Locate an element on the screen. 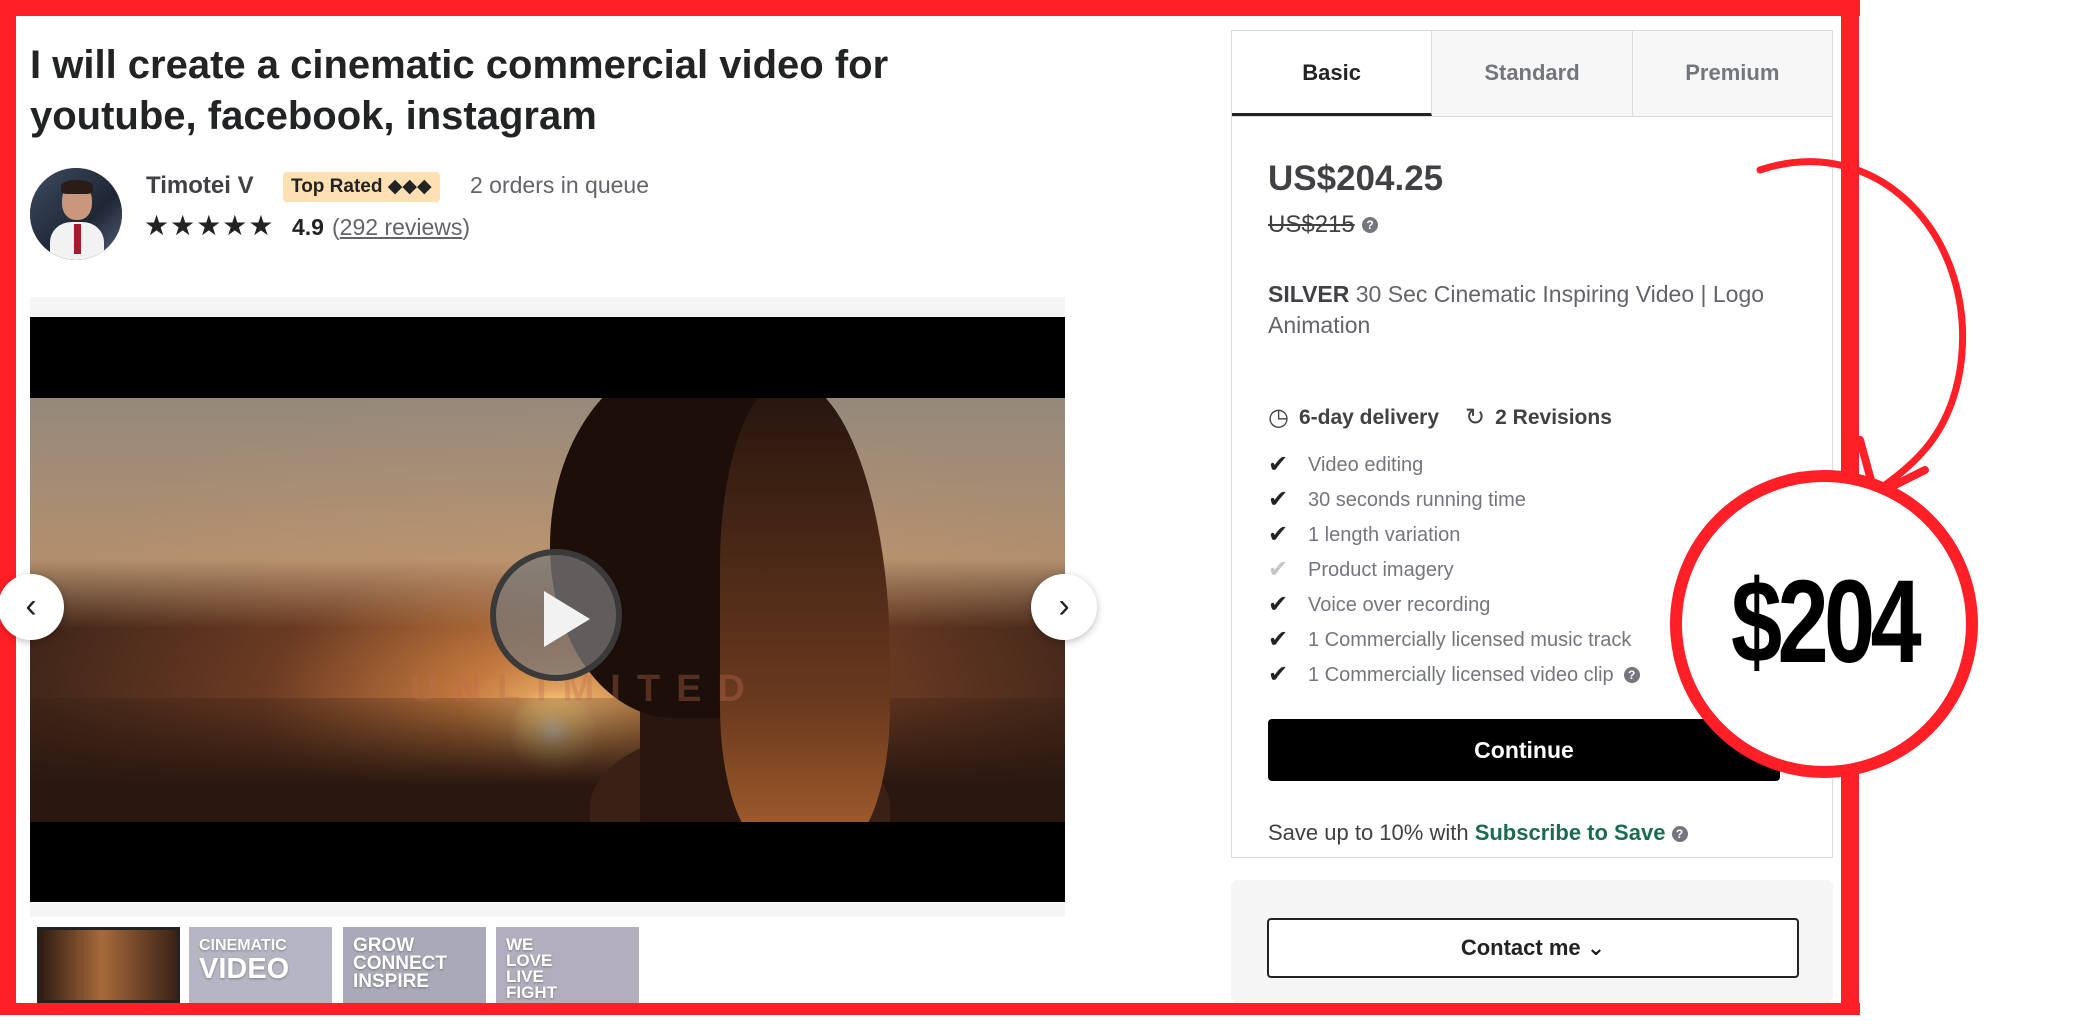 This screenshot has height=1025, width=2083. orders-in-queue: 2 orders in queue is located at coordinates (560, 185).